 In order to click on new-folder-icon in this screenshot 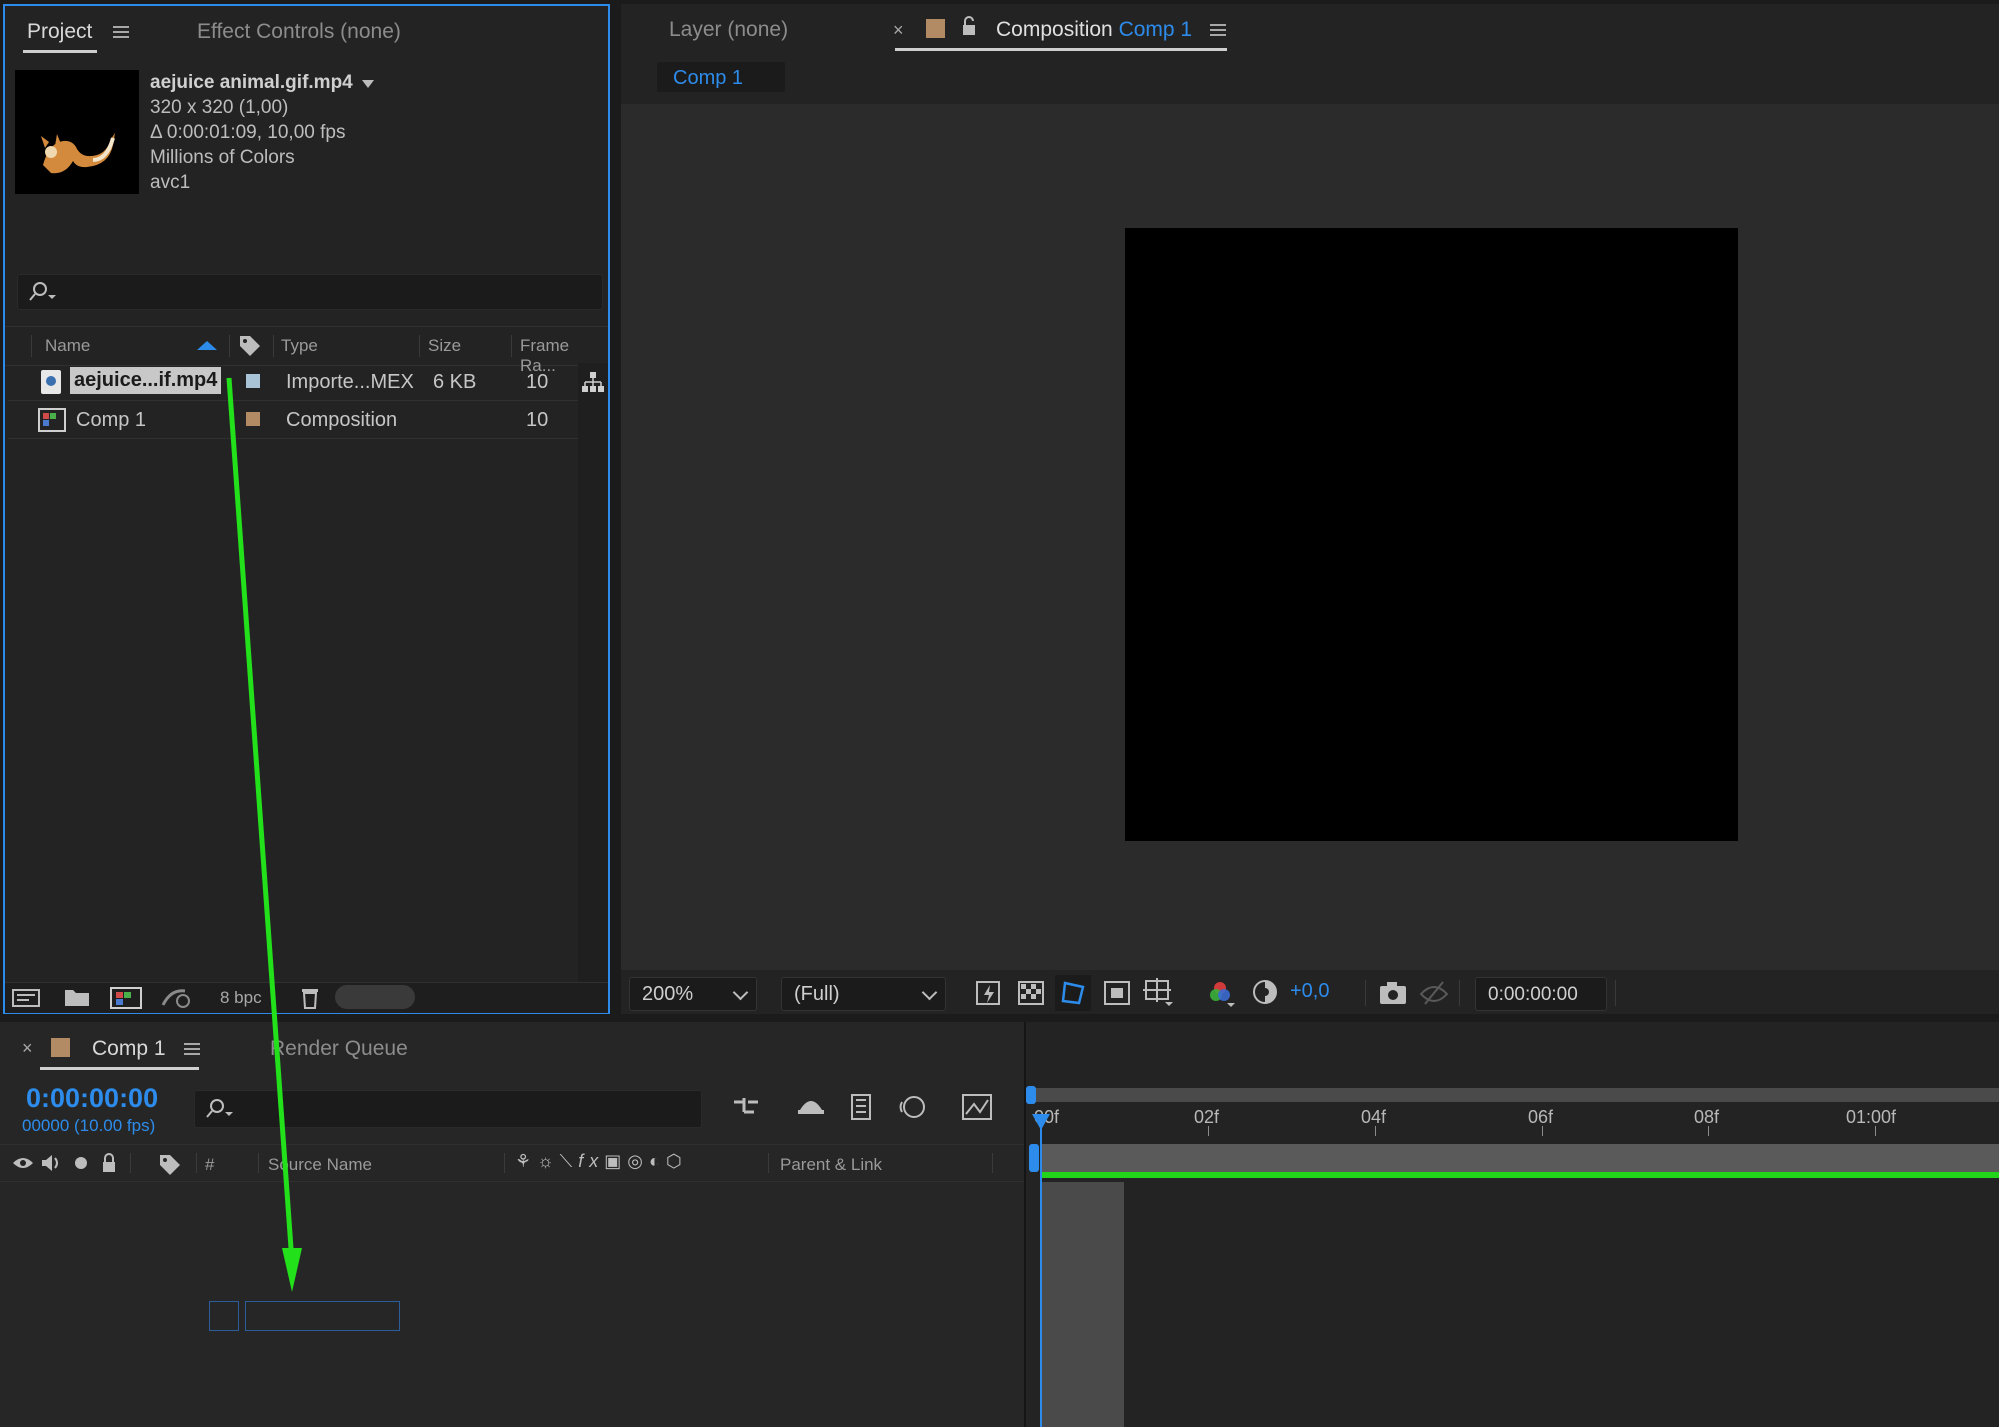, I will do `click(77, 997)`.